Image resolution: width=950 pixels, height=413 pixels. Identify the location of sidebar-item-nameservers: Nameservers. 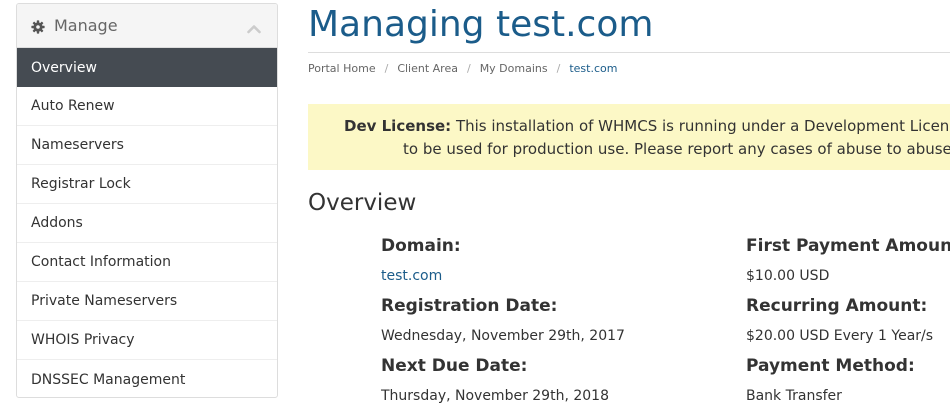
(147, 145).